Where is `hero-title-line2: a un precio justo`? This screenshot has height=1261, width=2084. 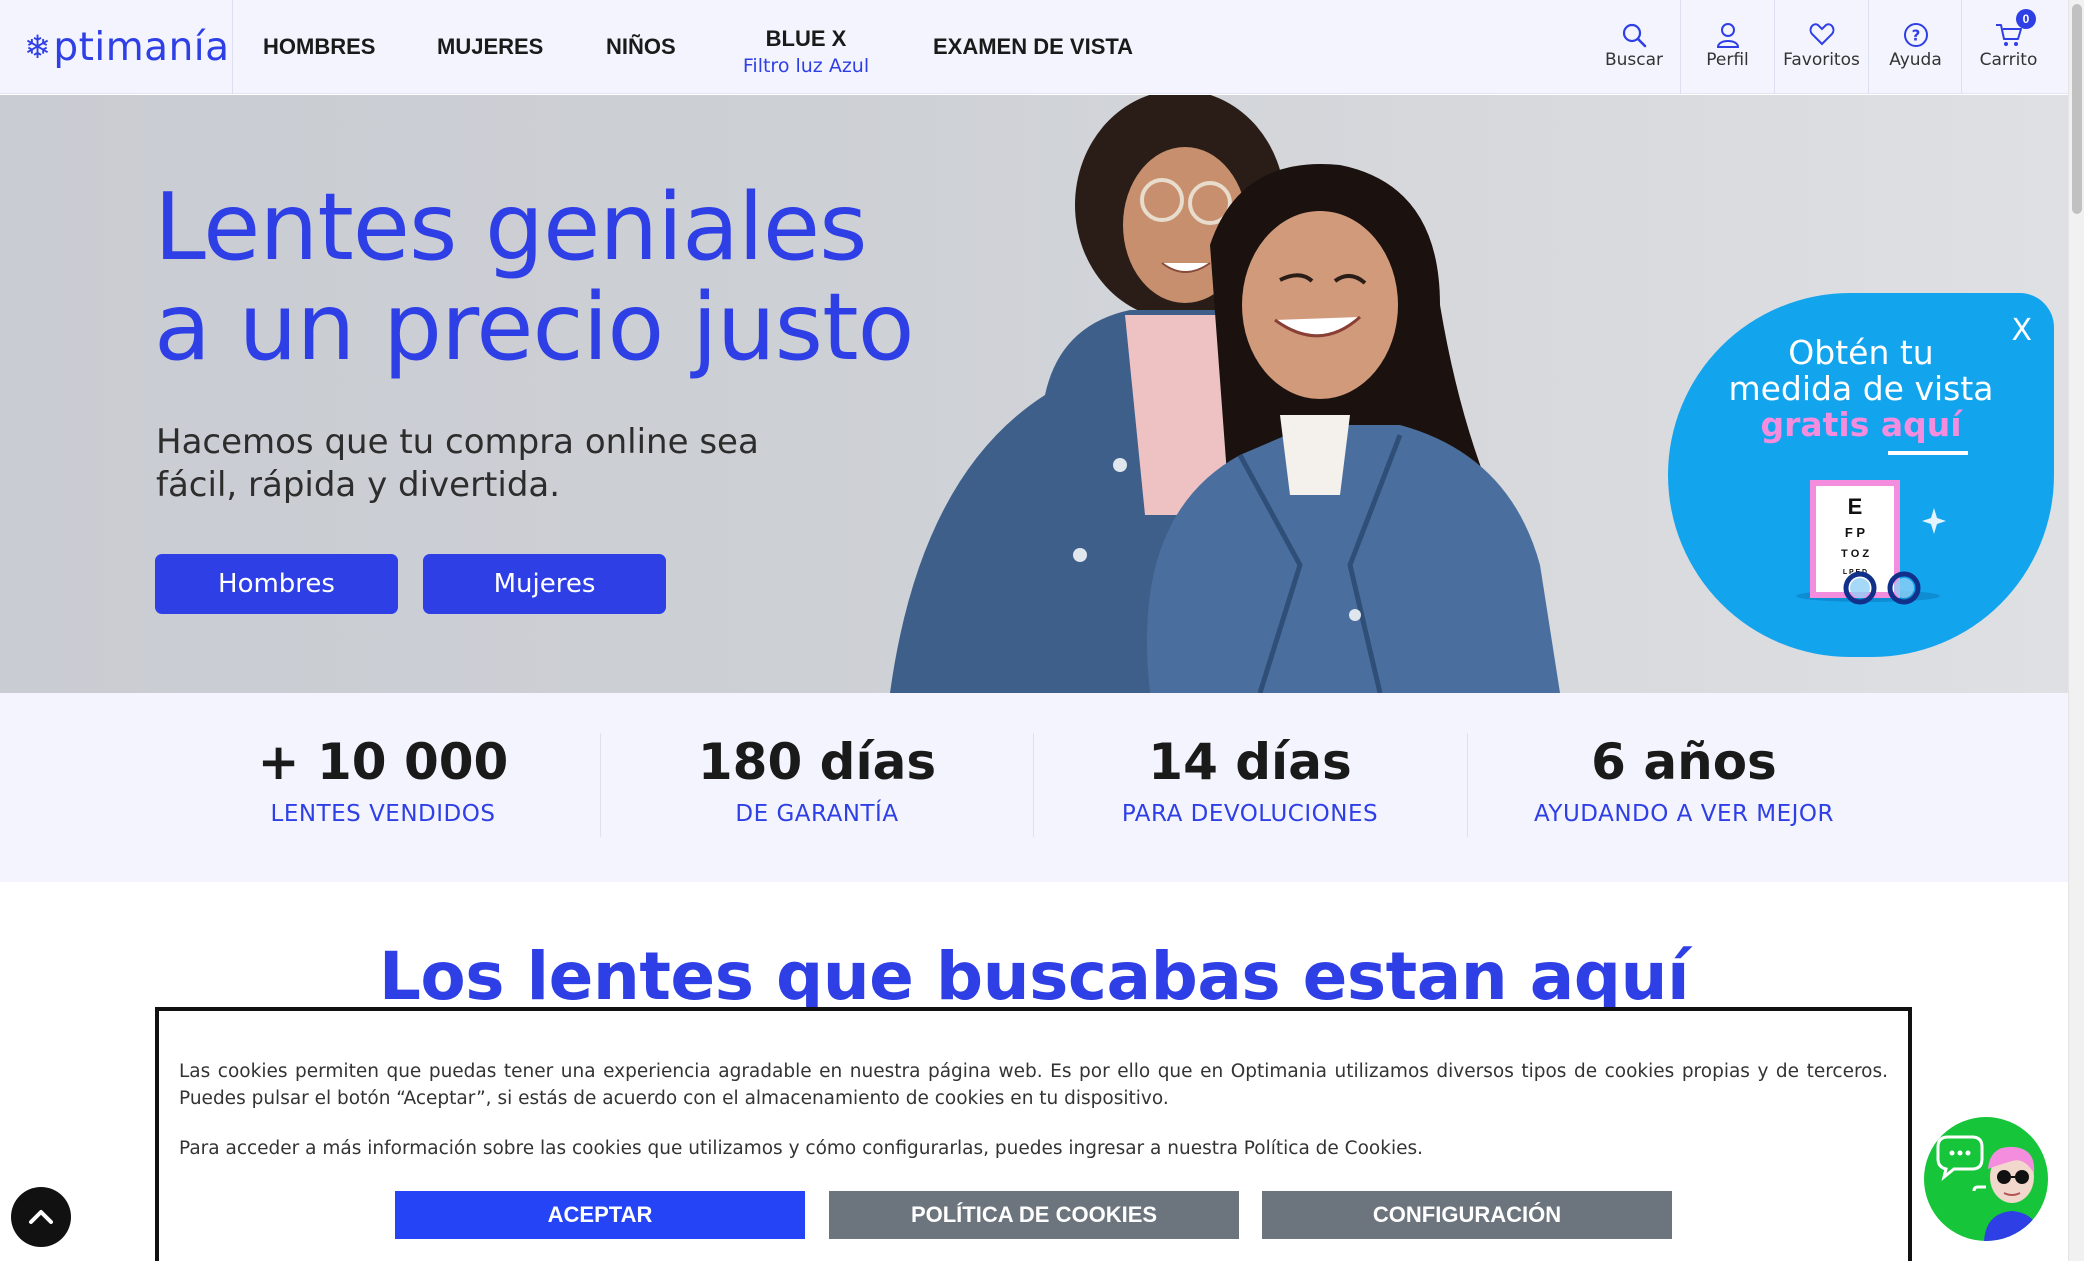 hero-title-line2: a un precio justo is located at coordinates (534, 327).